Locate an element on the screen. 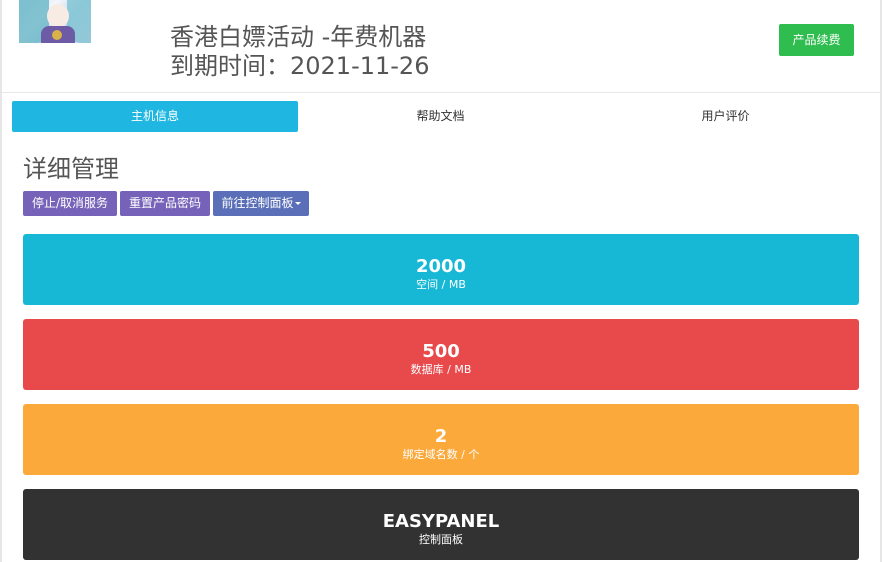 This screenshot has width=882, height=562. goto-control-panel-button: 前往控制面板 is located at coordinates (261, 203).